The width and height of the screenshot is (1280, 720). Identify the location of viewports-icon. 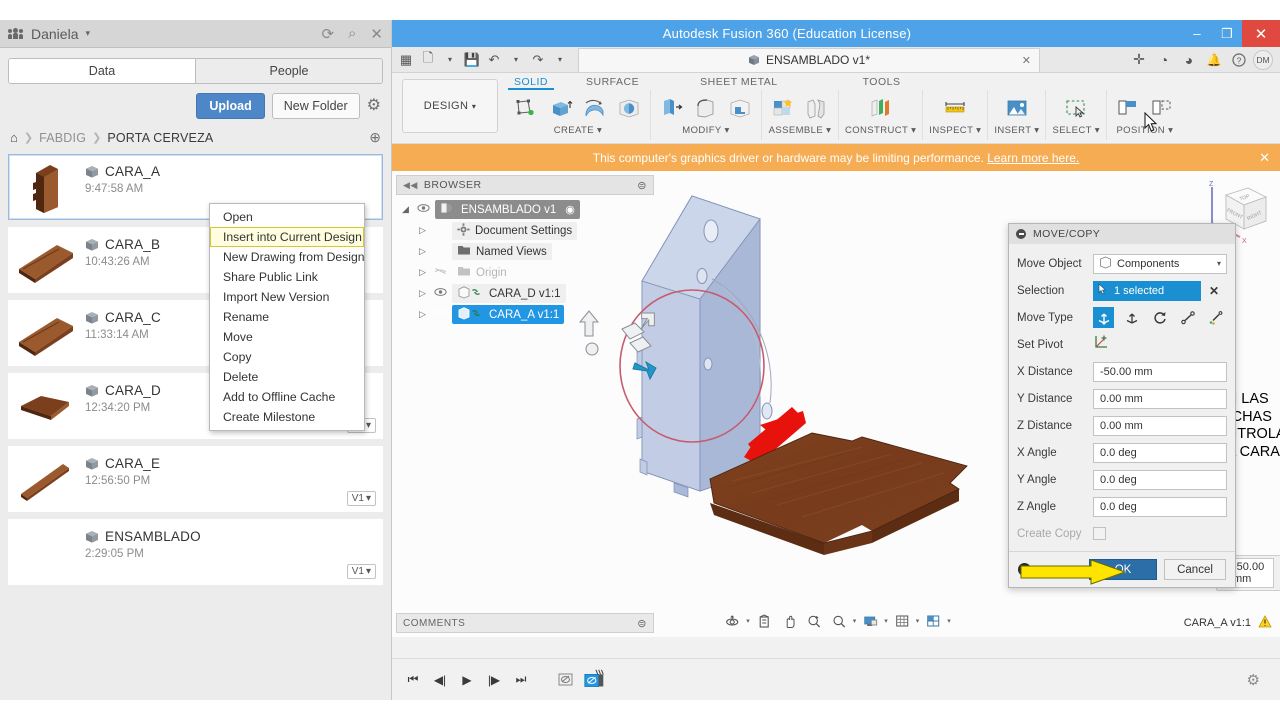
(933, 621).